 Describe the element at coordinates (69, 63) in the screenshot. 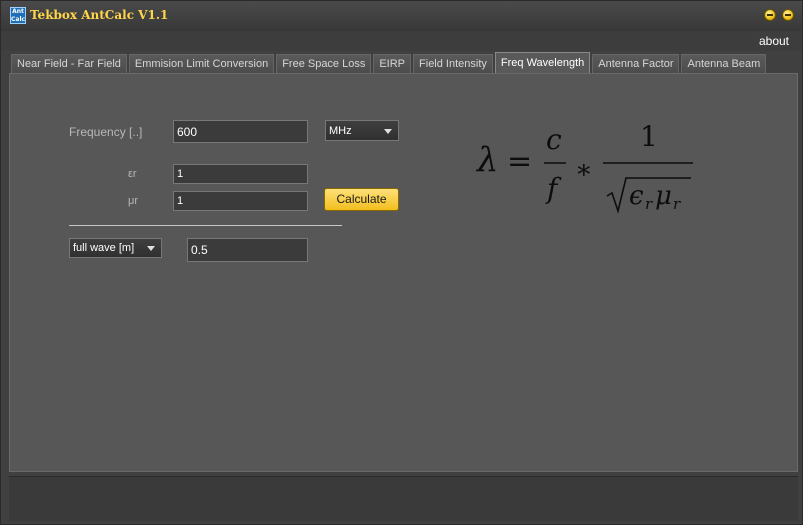

I see `tab-near-field-far-field: Near Field - Far Field` at that location.